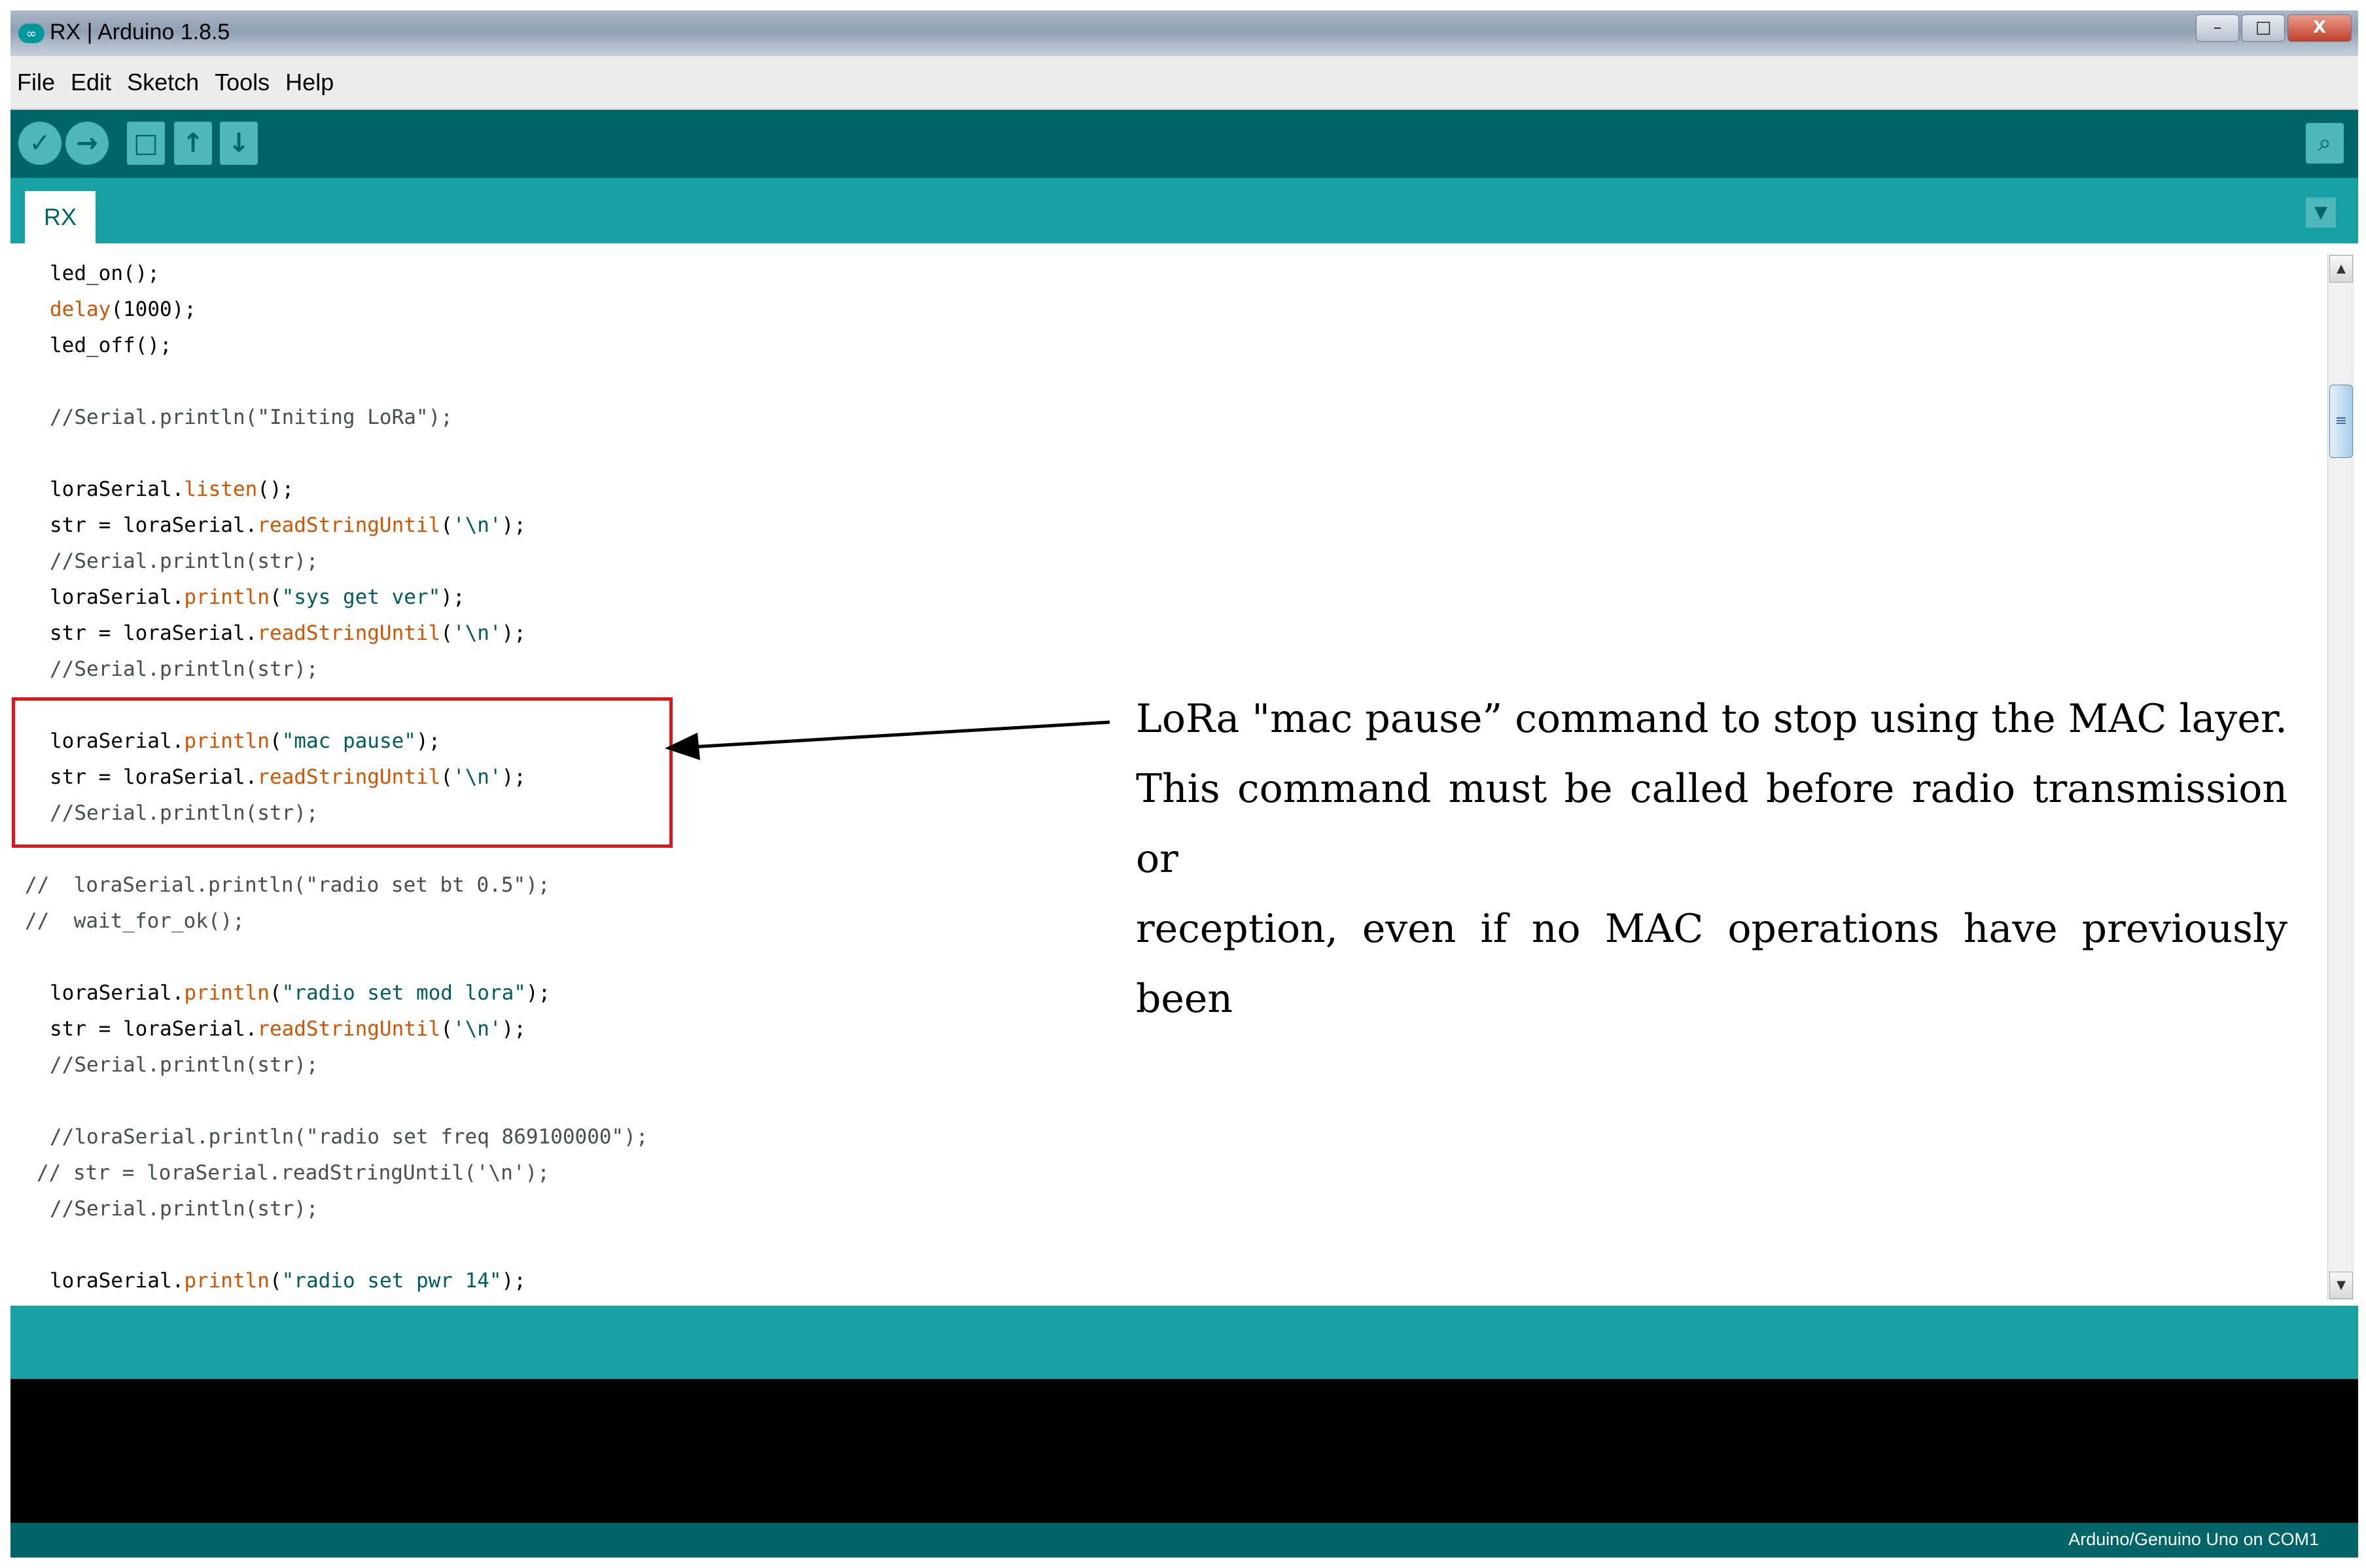 The image size is (2366, 1568). I want to click on scroll-thumb: ≡, so click(2341, 421).